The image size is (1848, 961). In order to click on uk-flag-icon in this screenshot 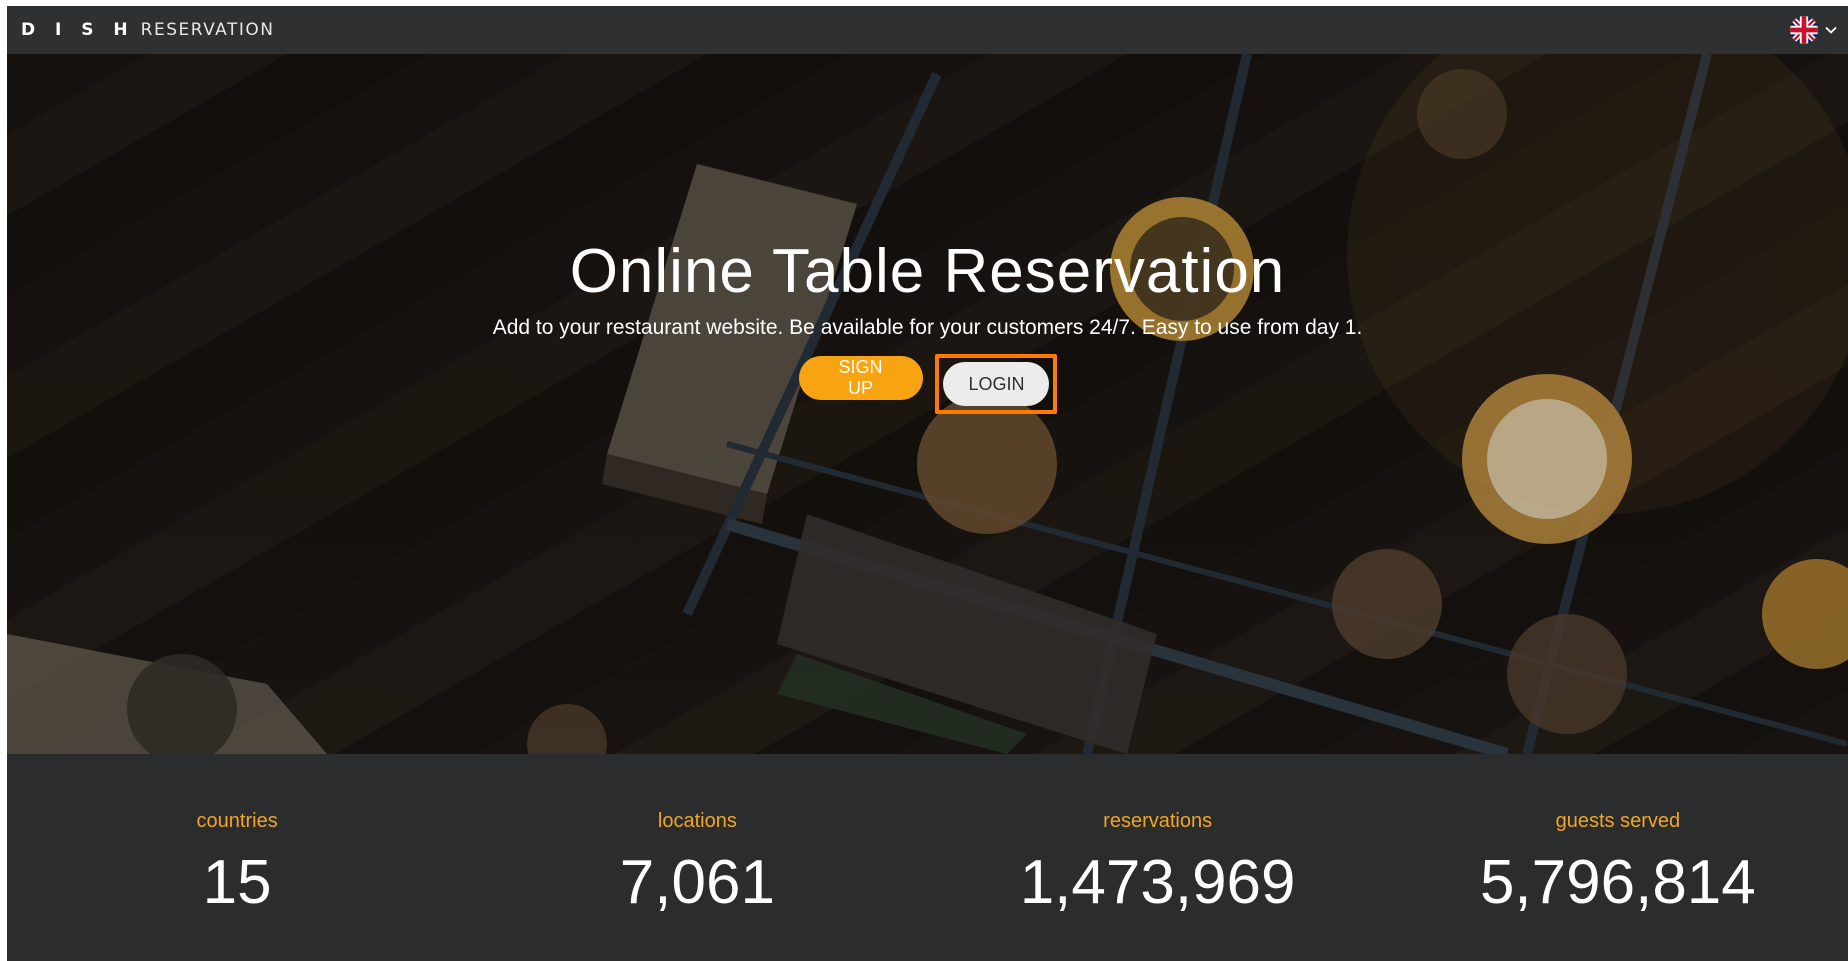, I will do `click(1804, 30)`.